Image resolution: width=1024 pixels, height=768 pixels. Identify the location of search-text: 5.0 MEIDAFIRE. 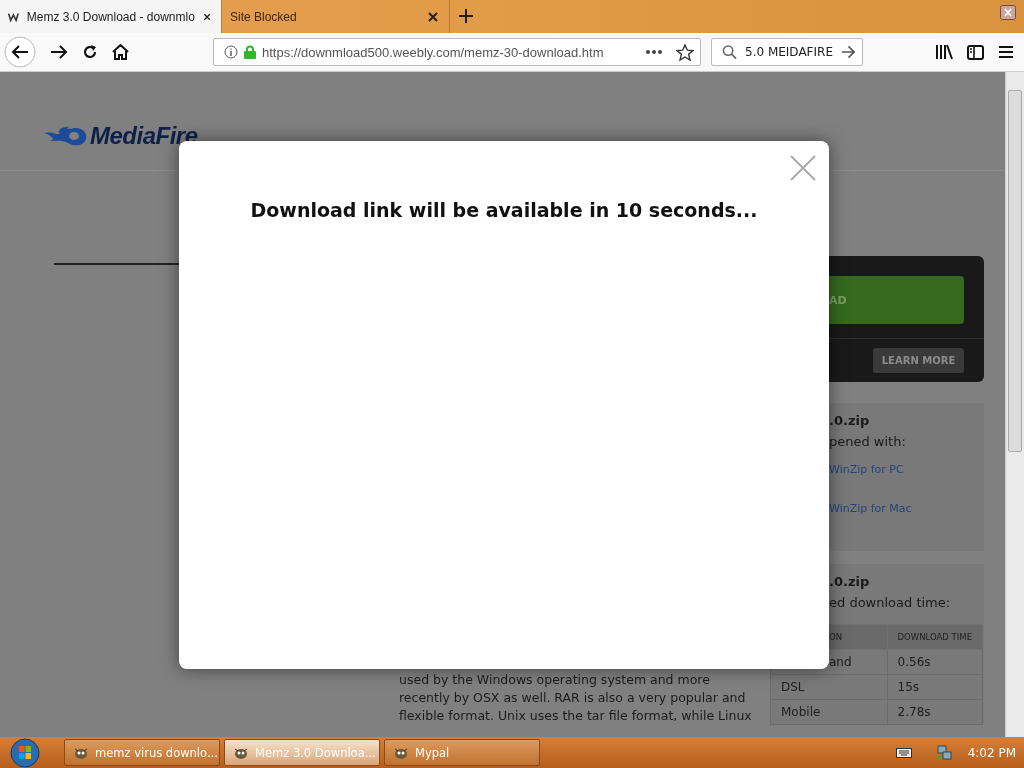
(789, 52).